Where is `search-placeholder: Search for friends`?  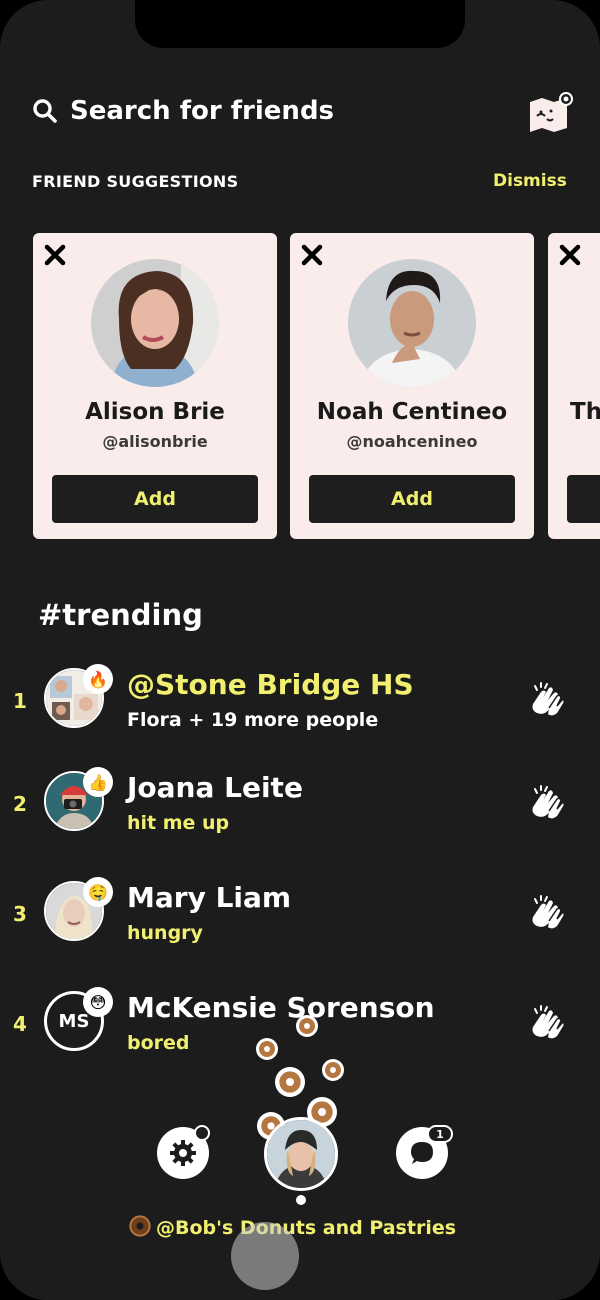
search-placeholder: Search for friends is located at coordinates (202, 111).